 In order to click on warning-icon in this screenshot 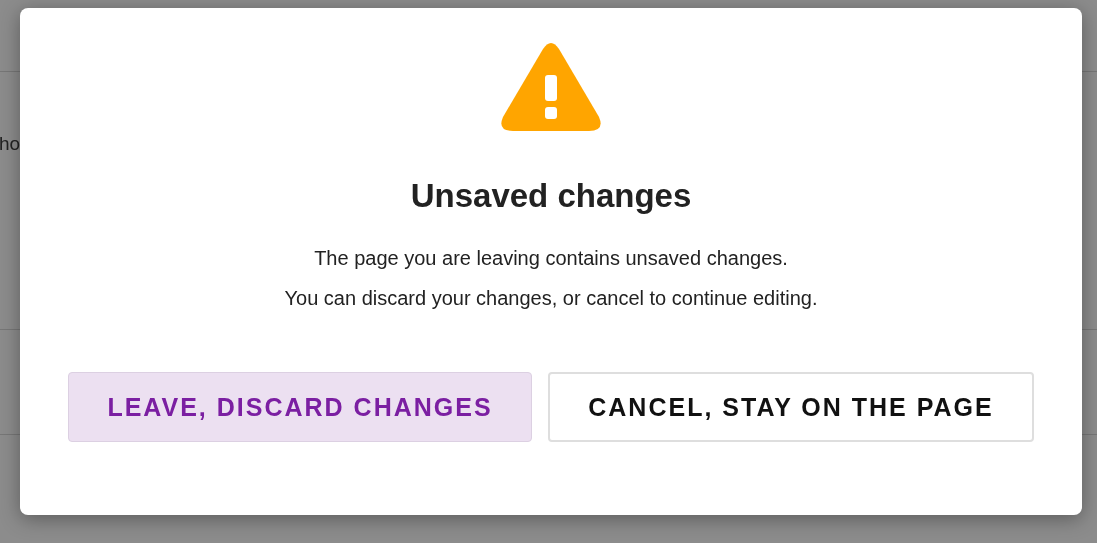, I will do `click(551, 87)`.